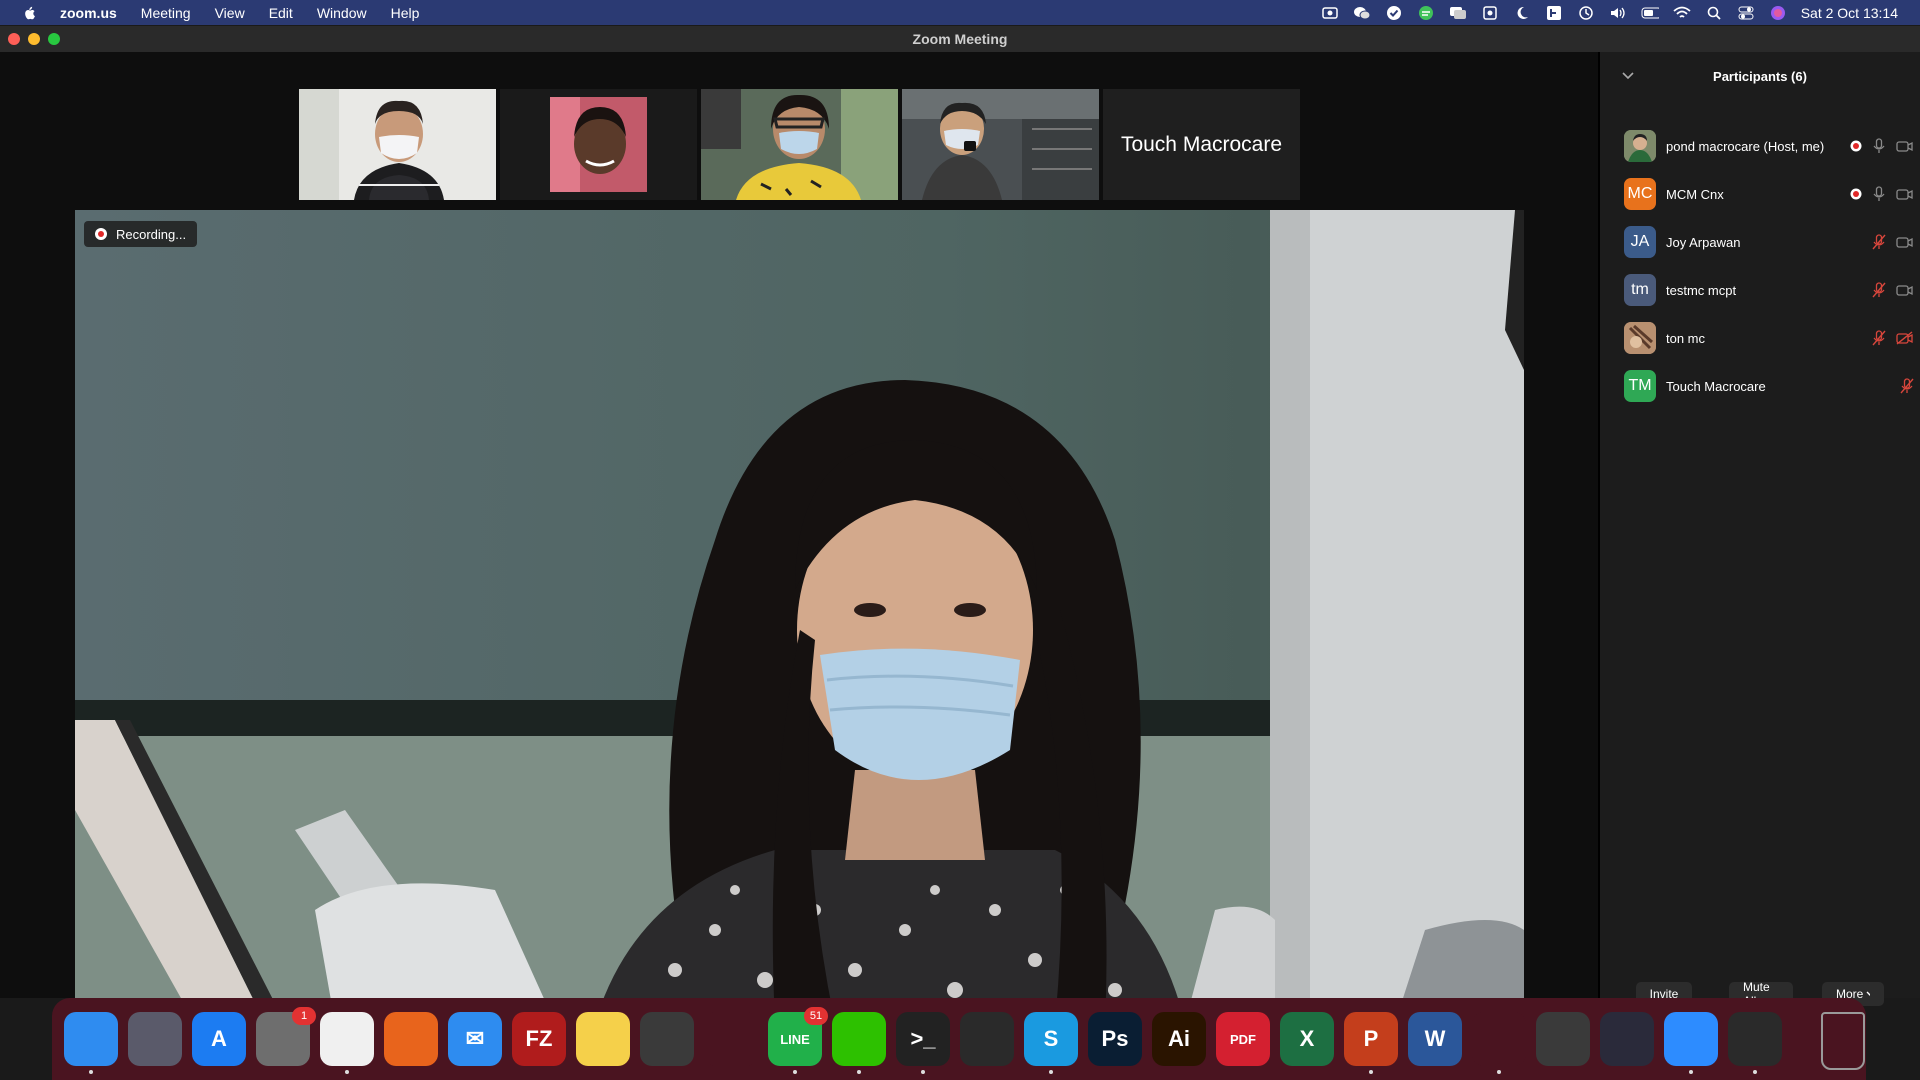 Image resolution: width=1920 pixels, height=1080 pixels. I want to click on siri-icon, so click(1778, 13).